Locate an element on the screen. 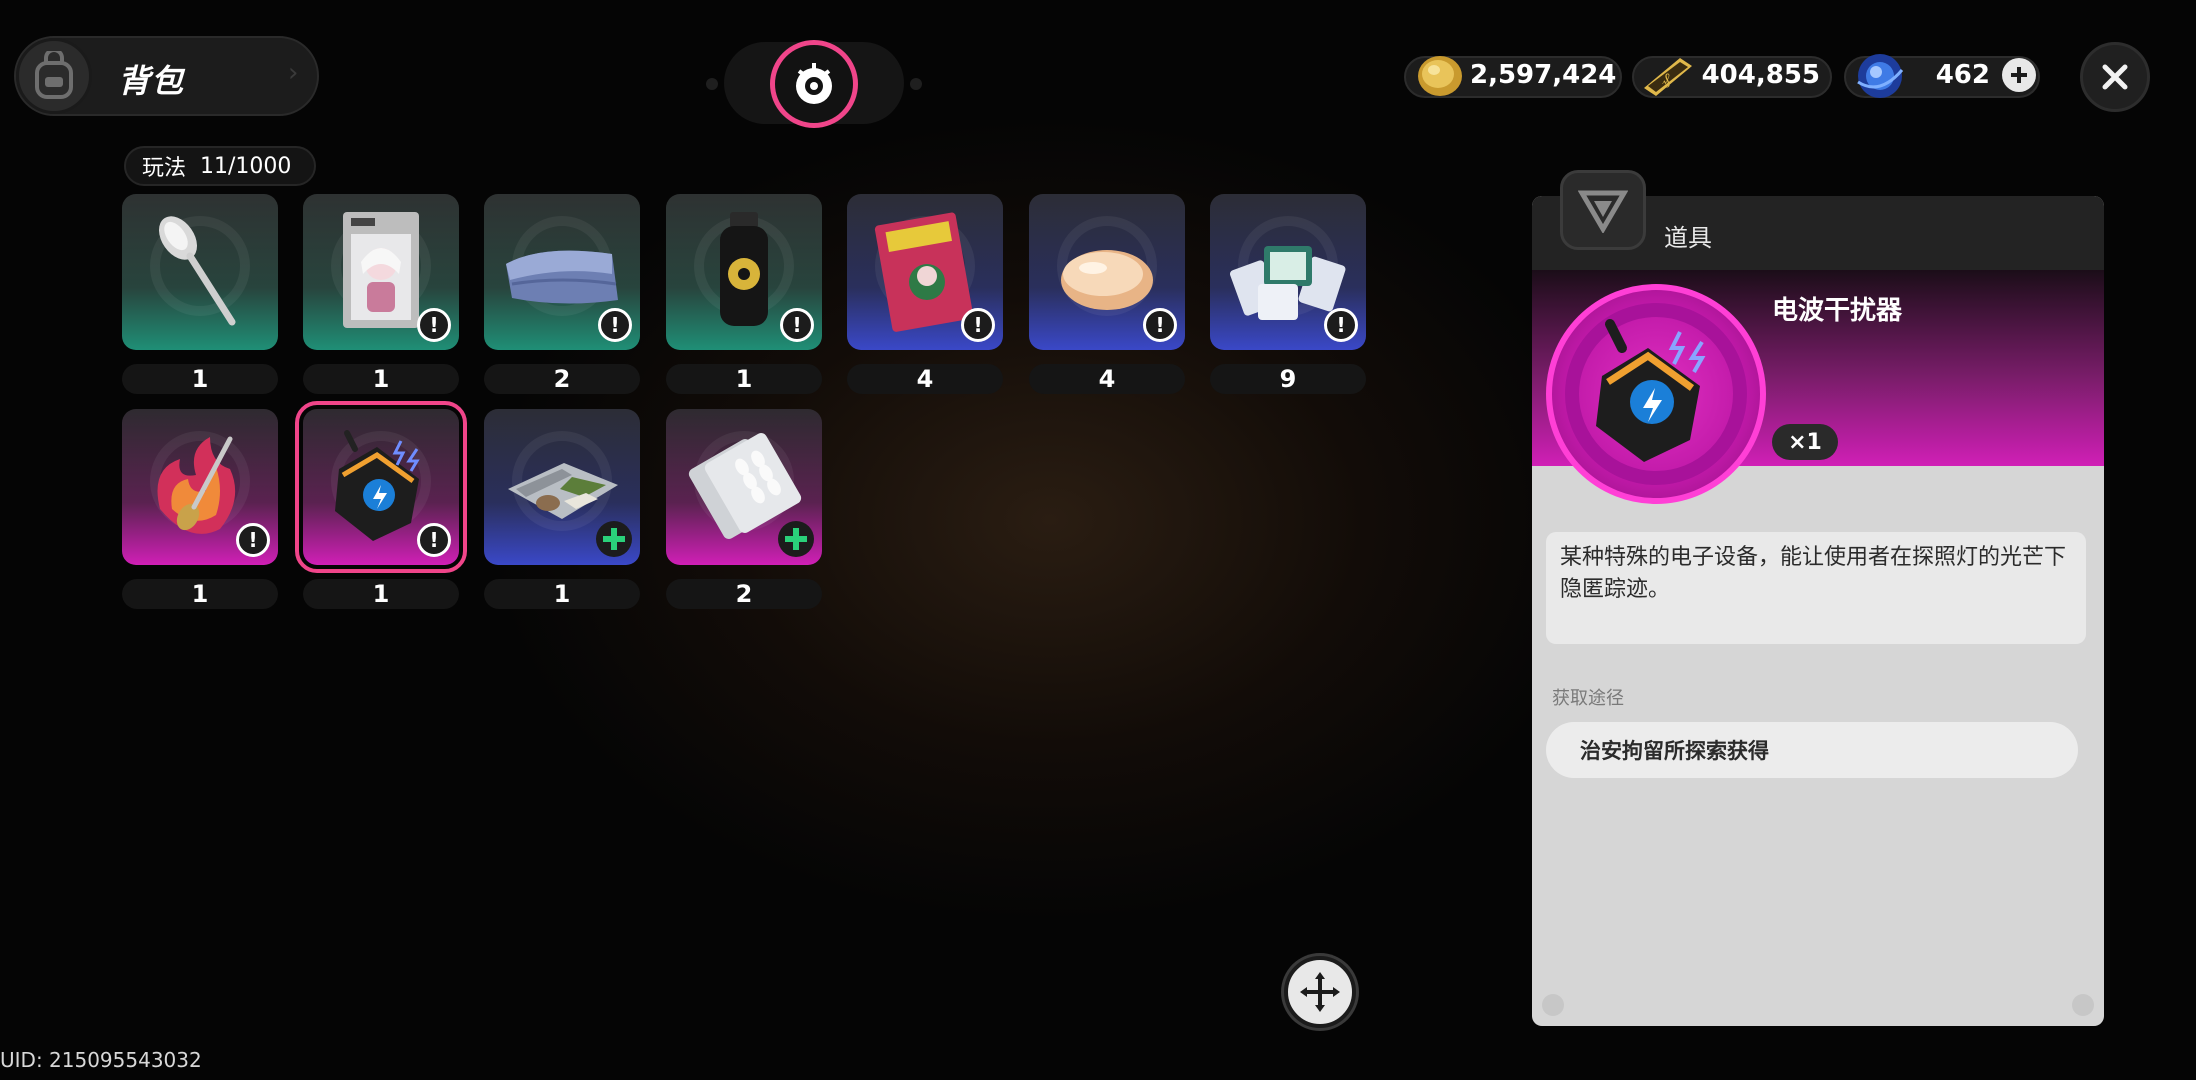 The width and height of the screenshot is (2196, 1080). inventory-item-spoon is located at coordinates (200, 272).